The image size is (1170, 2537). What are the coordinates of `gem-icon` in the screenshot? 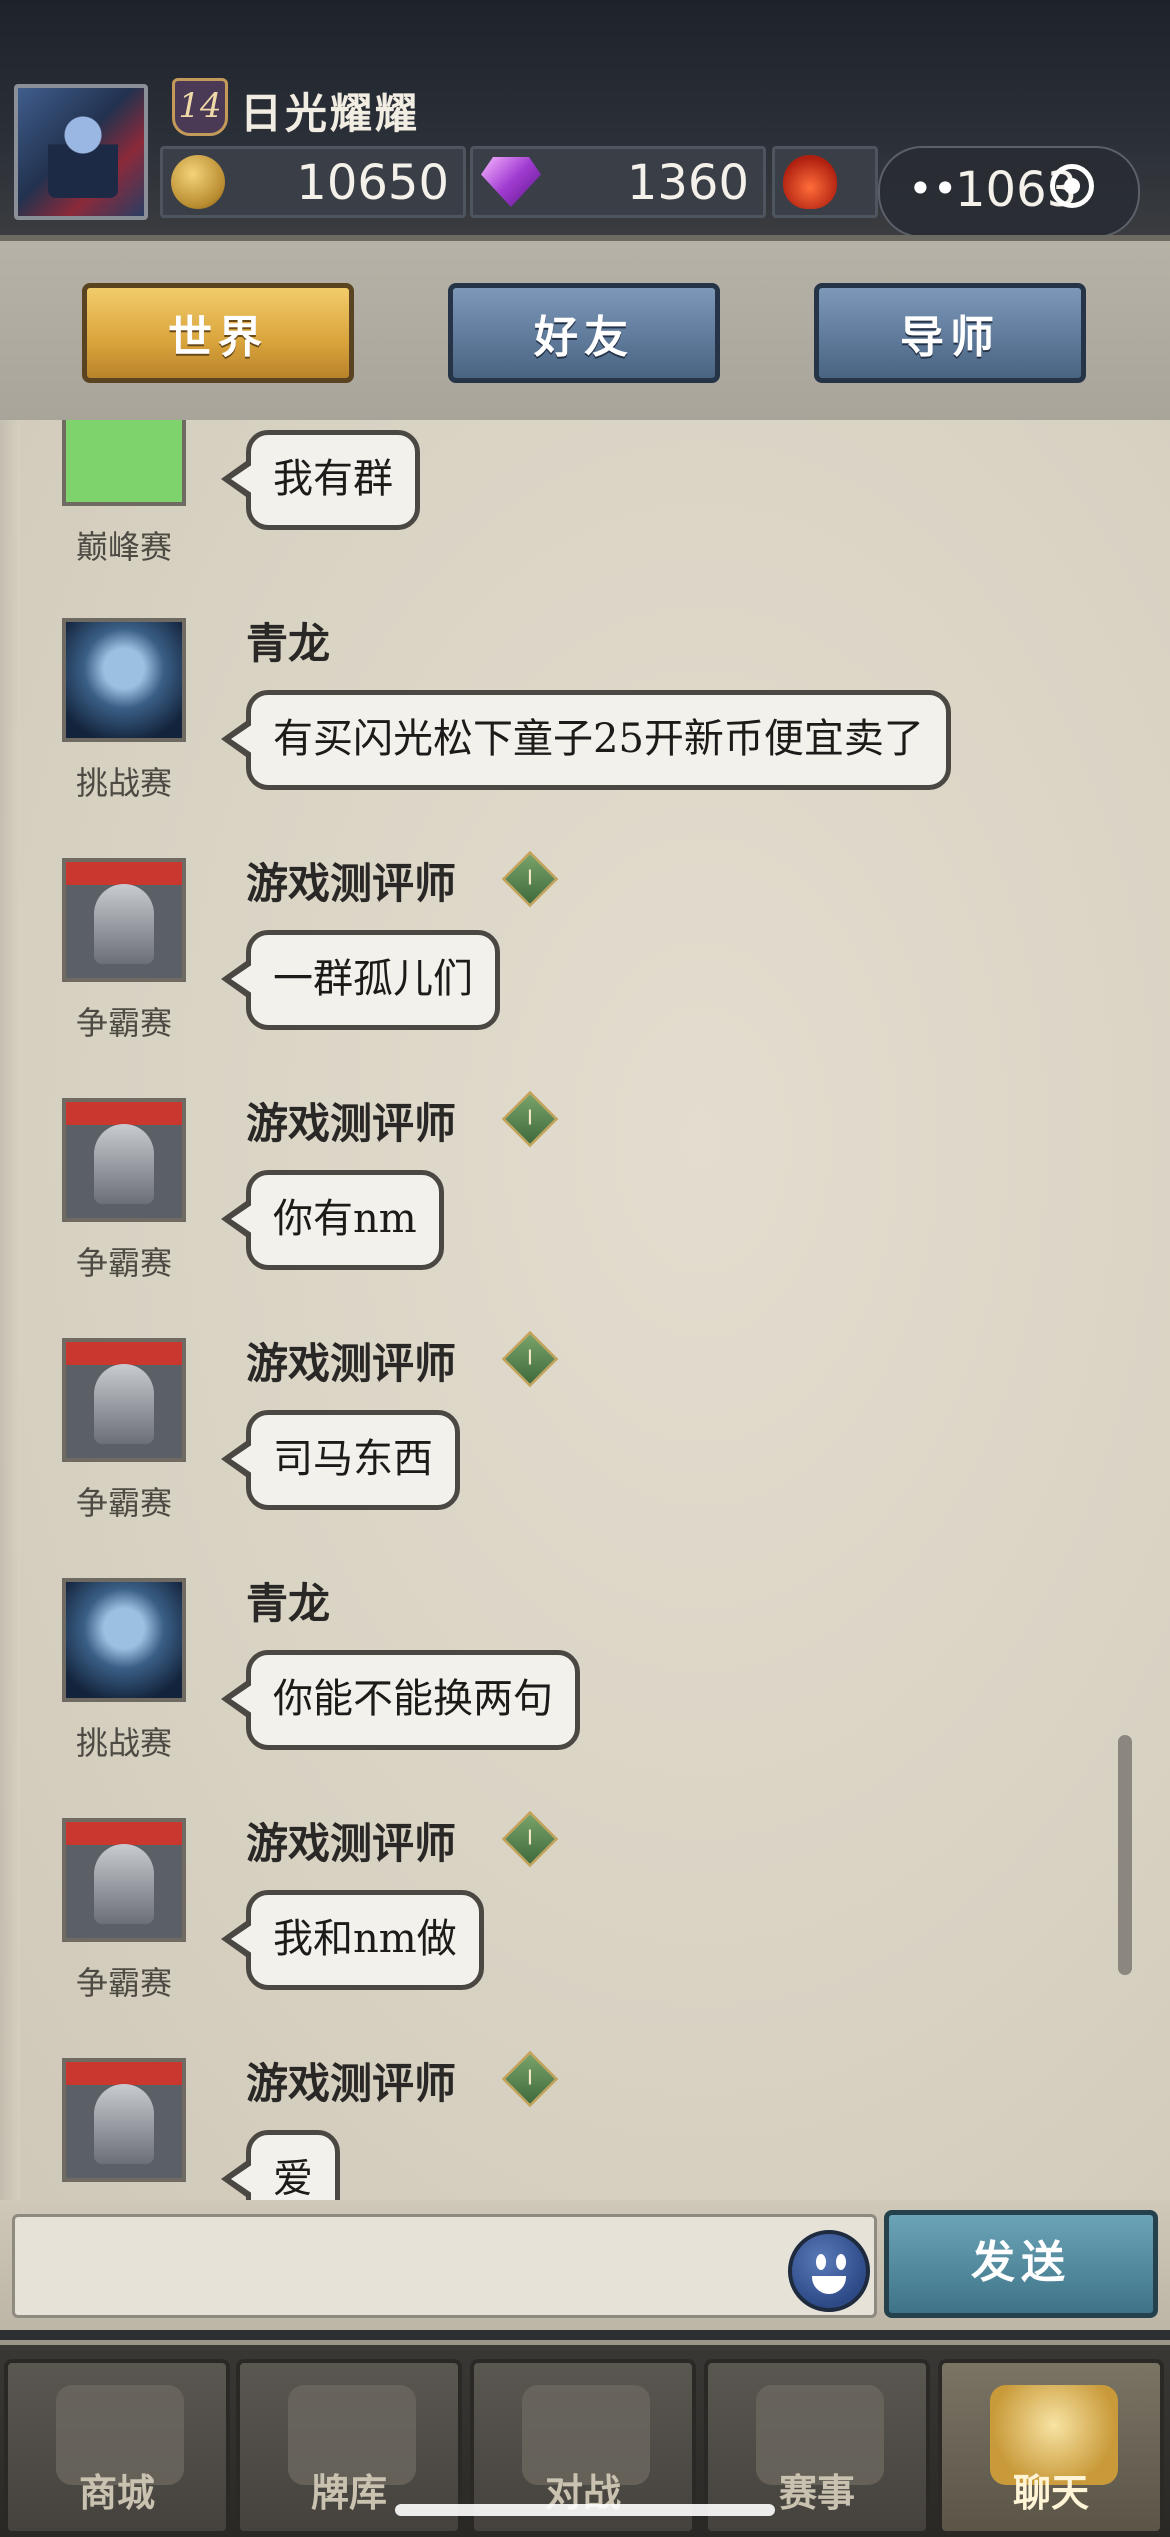 It's located at (511, 182).